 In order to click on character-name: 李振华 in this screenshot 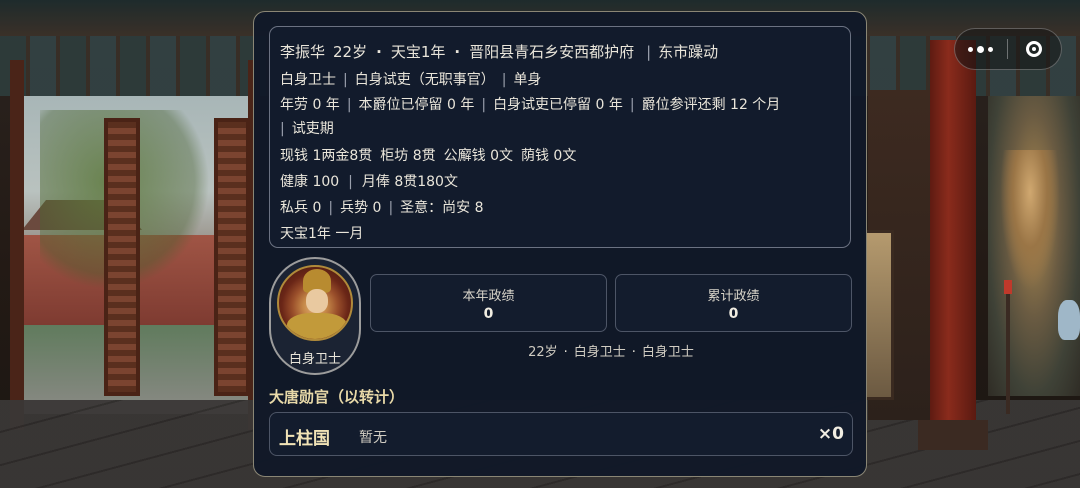, I will do `click(303, 52)`.